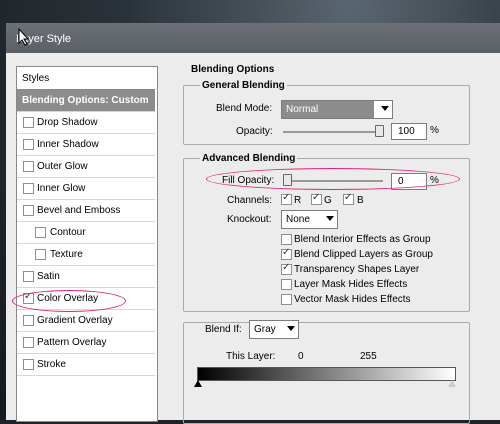  What do you see at coordinates (86, 78) in the screenshot?
I see `styles-header: Styles` at bounding box center [86, 78].